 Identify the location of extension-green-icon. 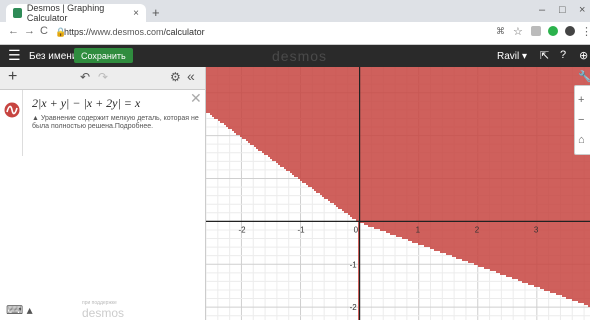
(553, 31).